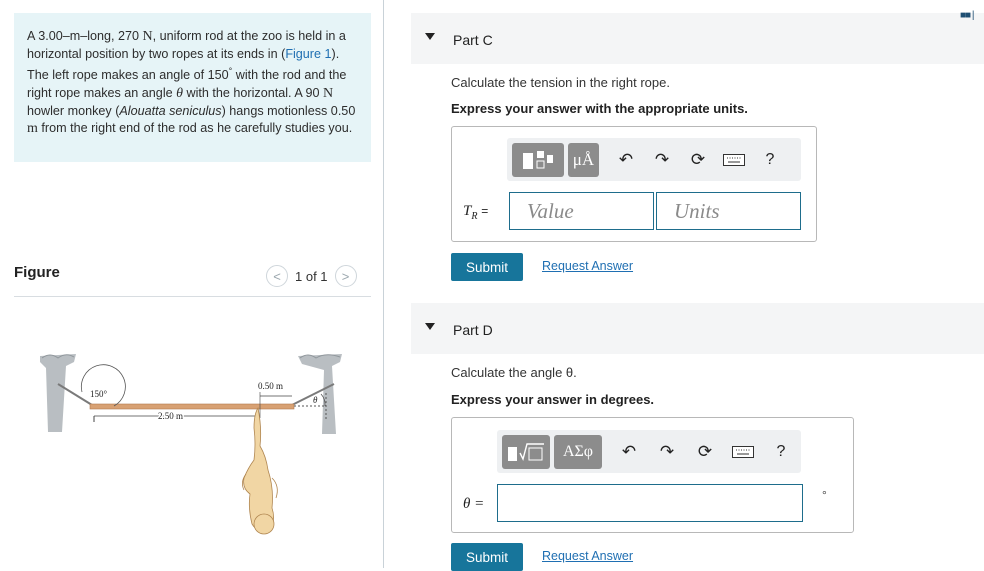 This screenshot has height=571, width=984. I want to click on monkey, so click(260, 470).